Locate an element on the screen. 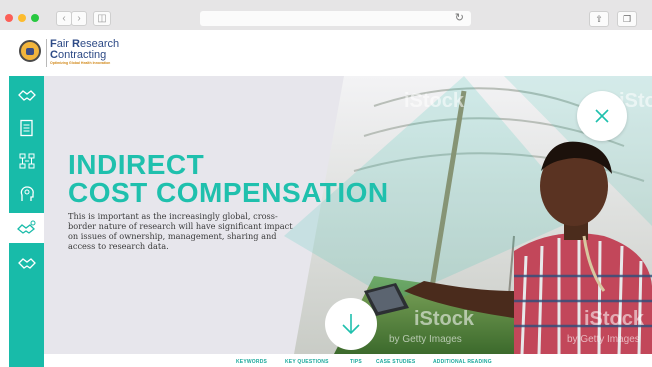  sidebar-item-document is located at coordinates (26, 128).